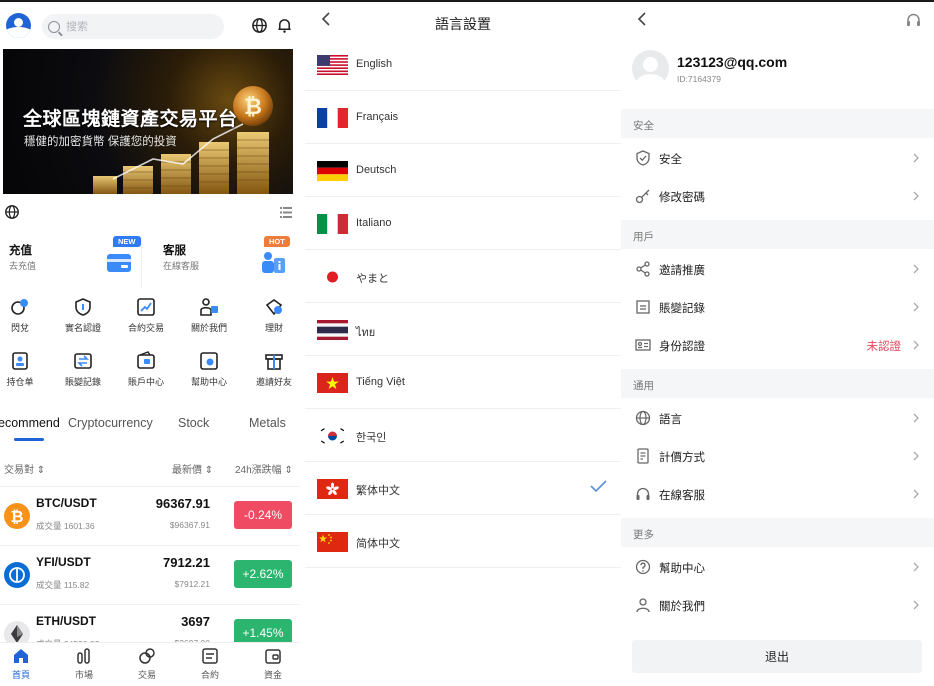 The height and width of the screenshot is (686, 934). I want to click on swap-icon, so click(19, 307).